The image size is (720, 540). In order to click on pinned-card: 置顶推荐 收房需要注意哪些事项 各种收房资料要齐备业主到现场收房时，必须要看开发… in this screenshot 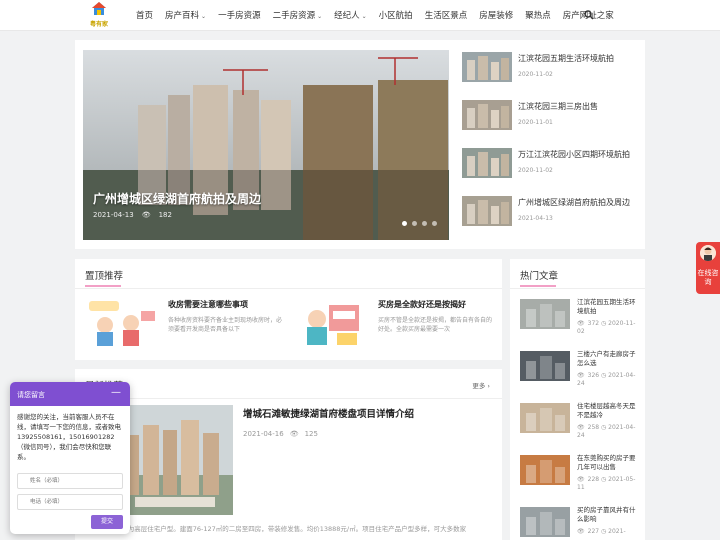, I will do `click(288, 309)`.